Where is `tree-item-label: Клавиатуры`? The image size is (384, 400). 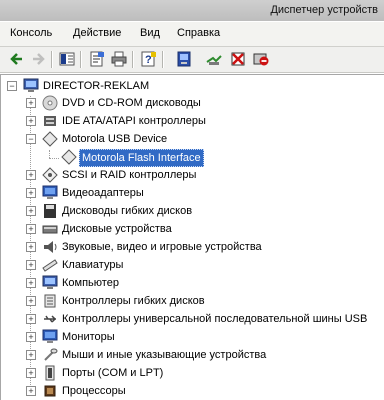
tree-item-label: Клавиатуры is located at coordinates (93, 265).